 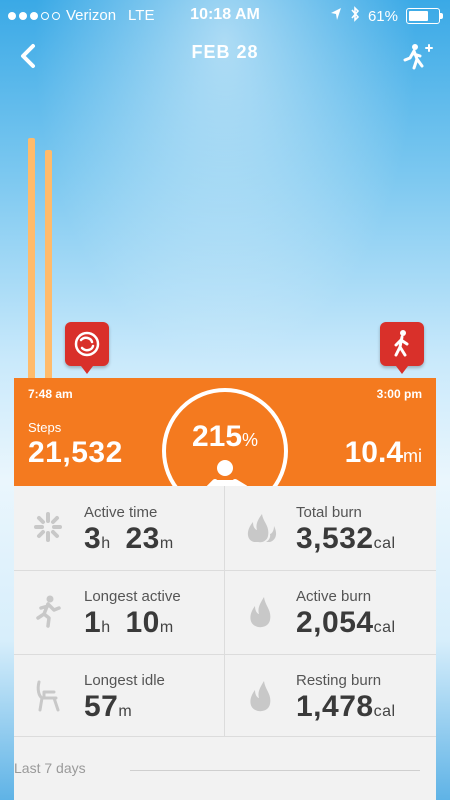 What do you see at coordinates (399, 394) in the screenshot?
I see `end-time: 3:00 pm` at bounding box center [399, 394].